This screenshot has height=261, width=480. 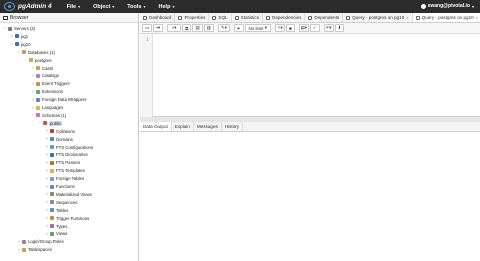 What do you see at coordinates (147, 28) in the screenshot?
I see `open-file-button: ▭` at bounding box center [147, 28].